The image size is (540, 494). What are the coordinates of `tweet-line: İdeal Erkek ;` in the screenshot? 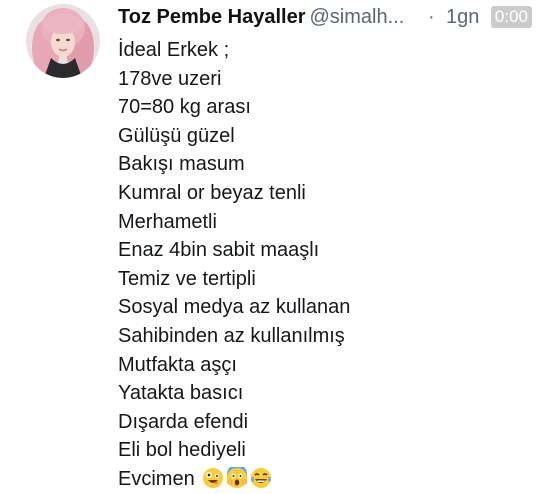 It's located at (174, 50).